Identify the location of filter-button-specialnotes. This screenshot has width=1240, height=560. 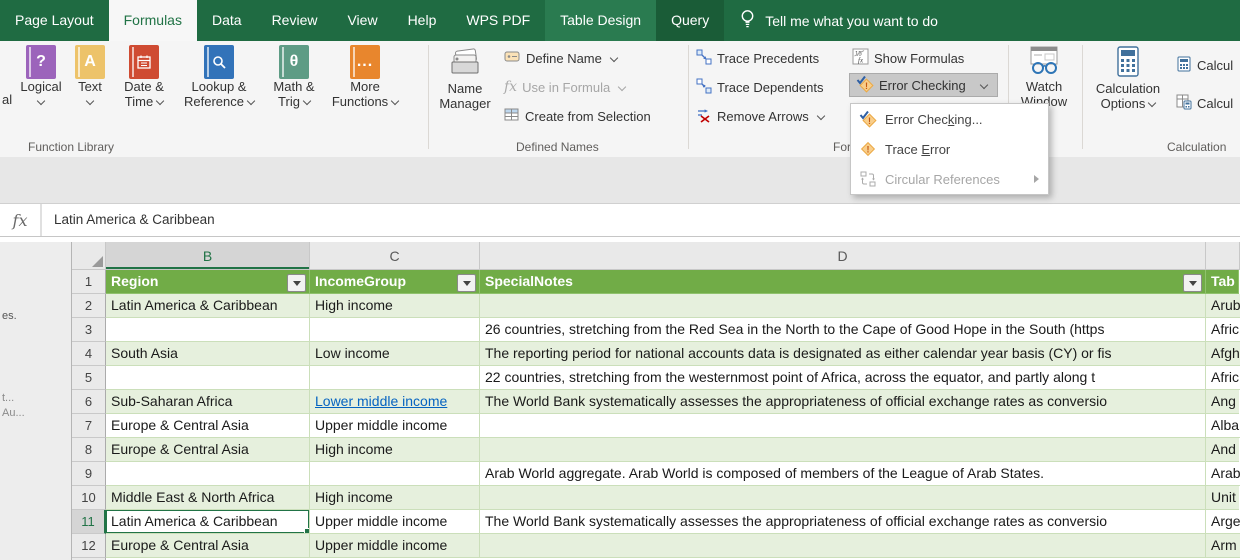
(1192, 283).